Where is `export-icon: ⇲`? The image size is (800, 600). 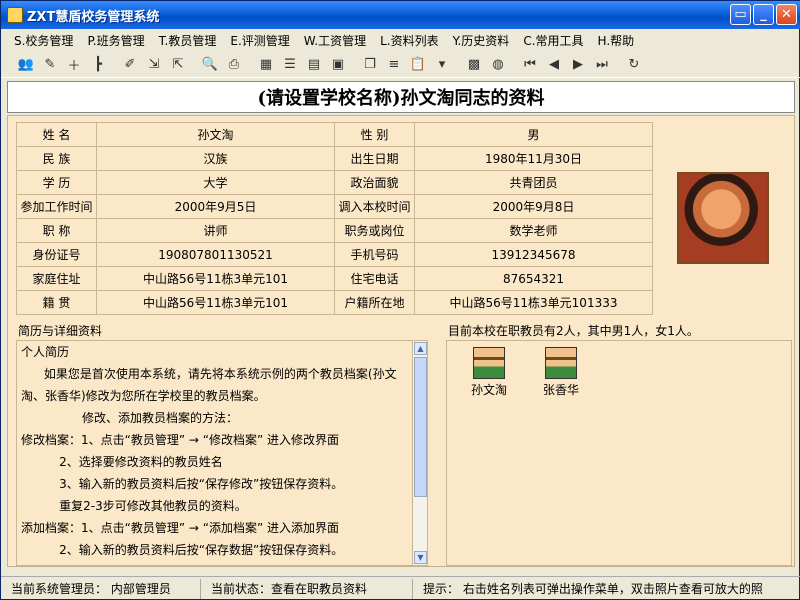 export-icon: ⇲ is located at coordinates (154, 65).